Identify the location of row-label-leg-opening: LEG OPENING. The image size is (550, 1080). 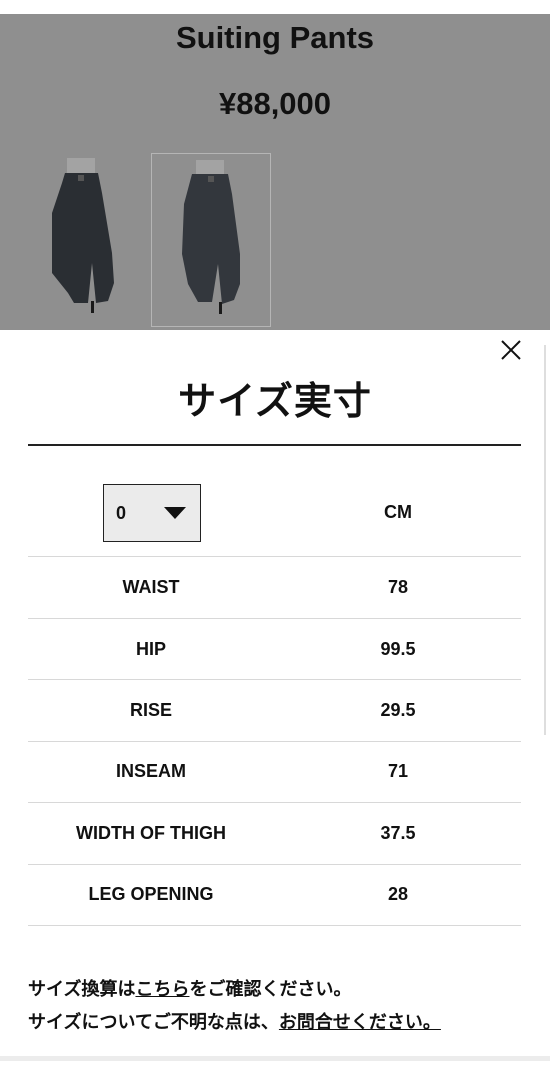
(151, 894).